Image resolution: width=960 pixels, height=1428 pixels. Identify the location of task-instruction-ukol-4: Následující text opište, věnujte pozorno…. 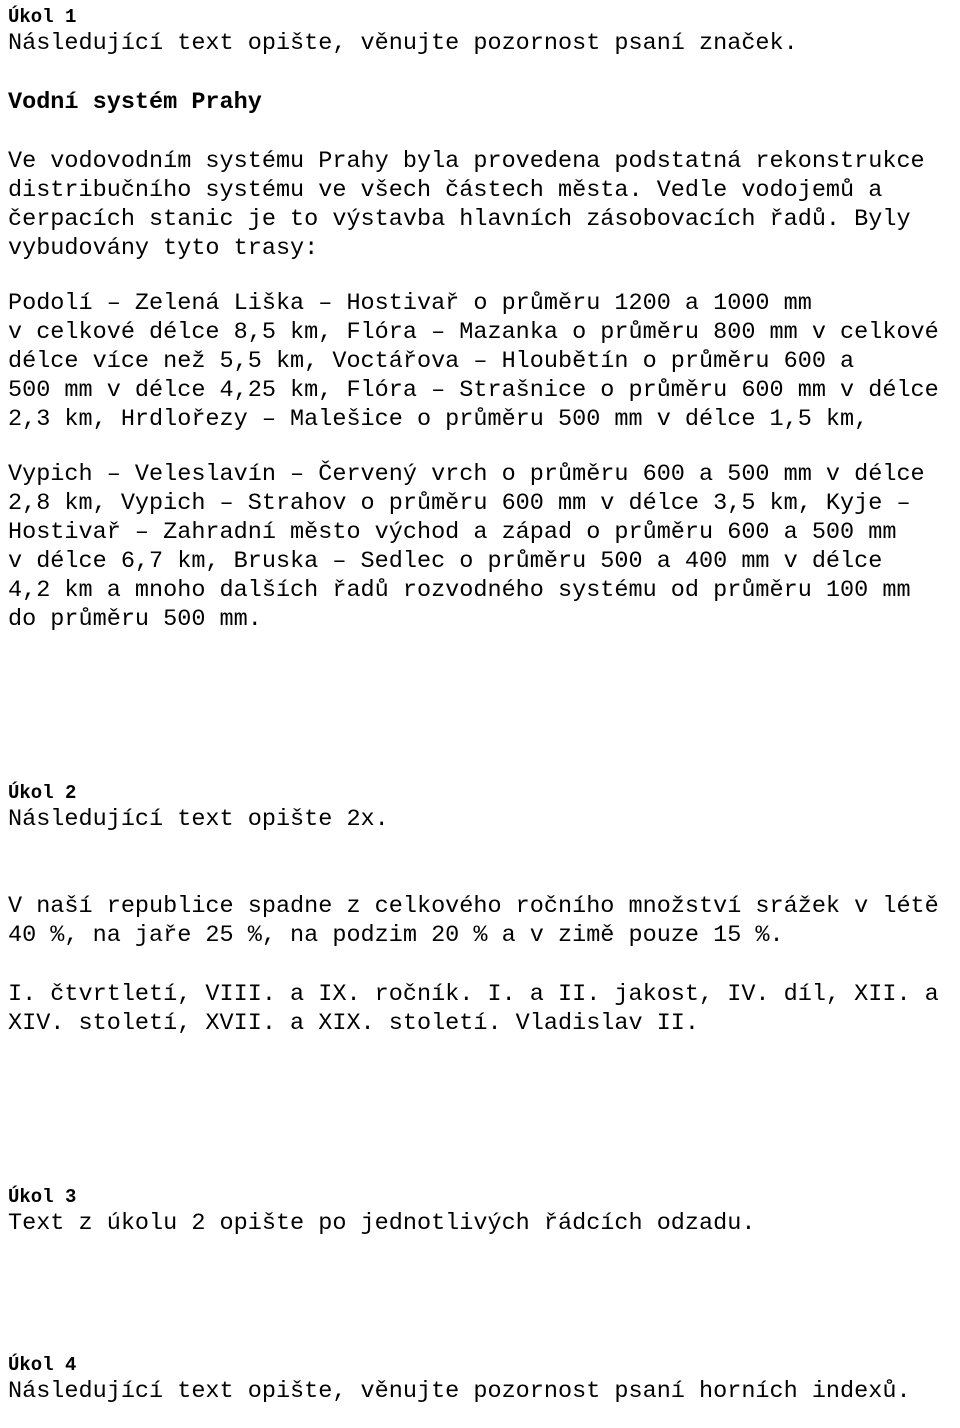
(459, 1391).